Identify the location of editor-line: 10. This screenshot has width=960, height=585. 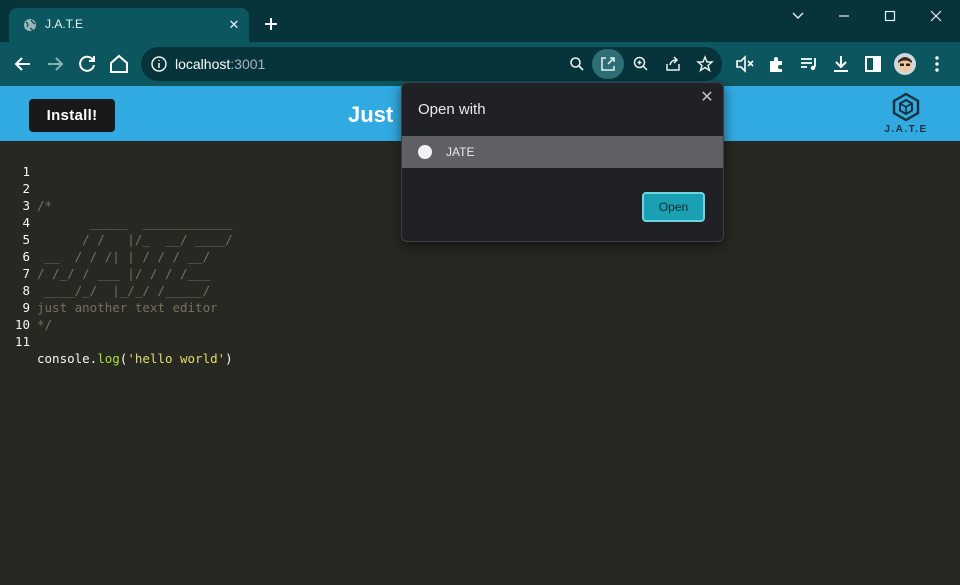
(480, 315).